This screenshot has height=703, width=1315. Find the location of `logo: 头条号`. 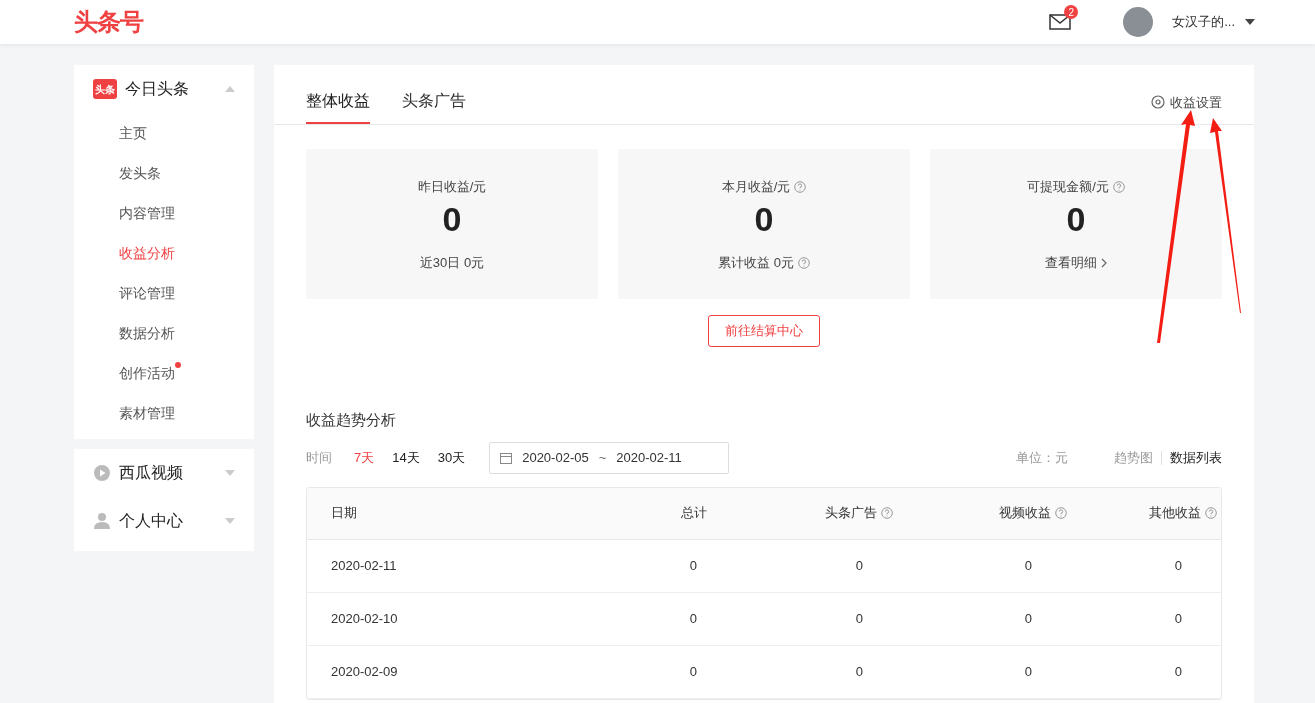

logo: 头条号 is located at coordinates (108, 22).